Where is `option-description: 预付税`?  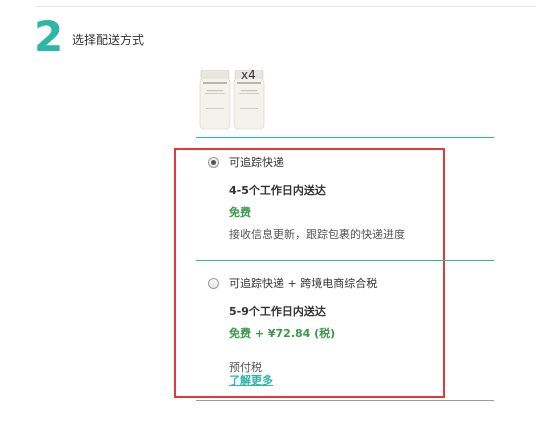 option-description: 预付税 is located at coordinates (245, 367).